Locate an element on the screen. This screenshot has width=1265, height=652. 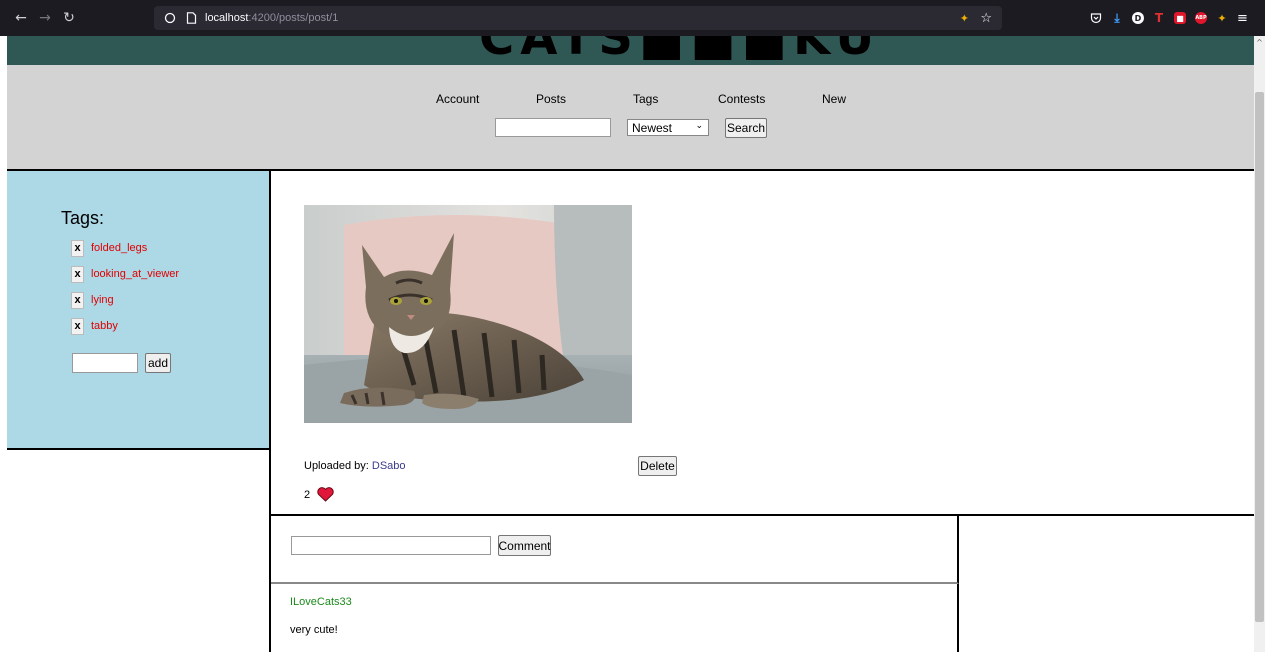
menu-icon: ≡ is located at coordinates (1242, 18).